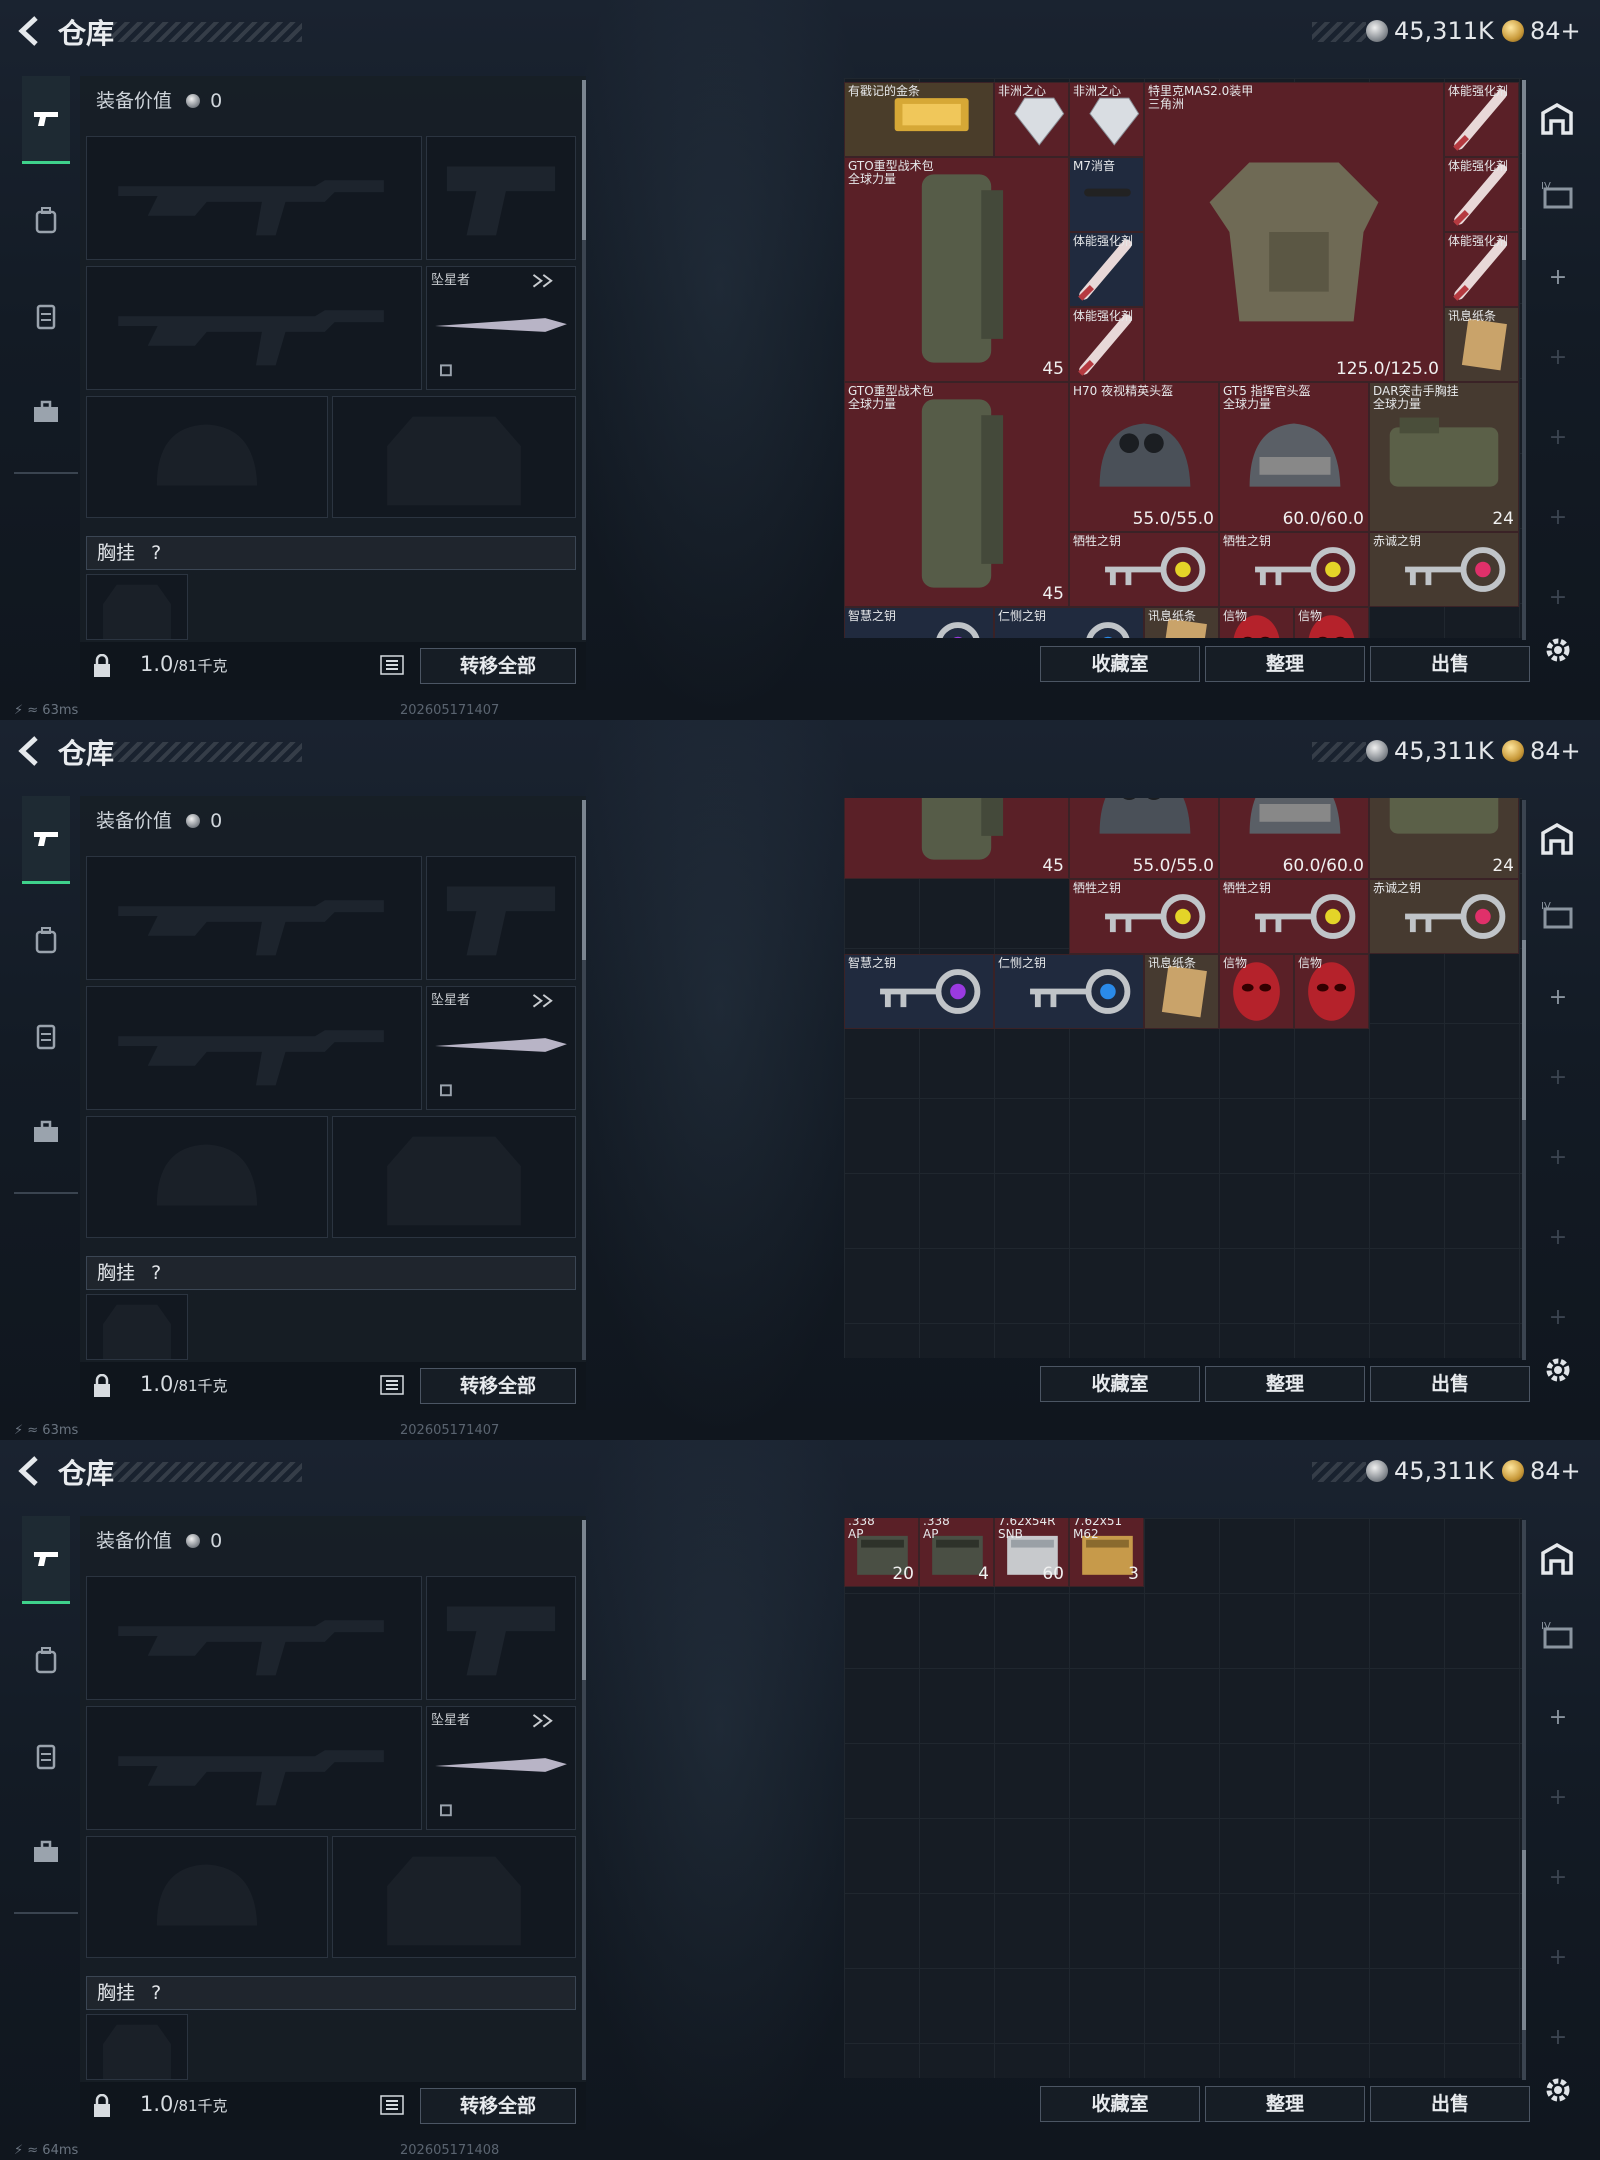  What do you see at coordinates (1106, 1552) in the screenshot?
I see `stash-item: 7.62x51 M62 3` at bounding box center [1106, 1552].